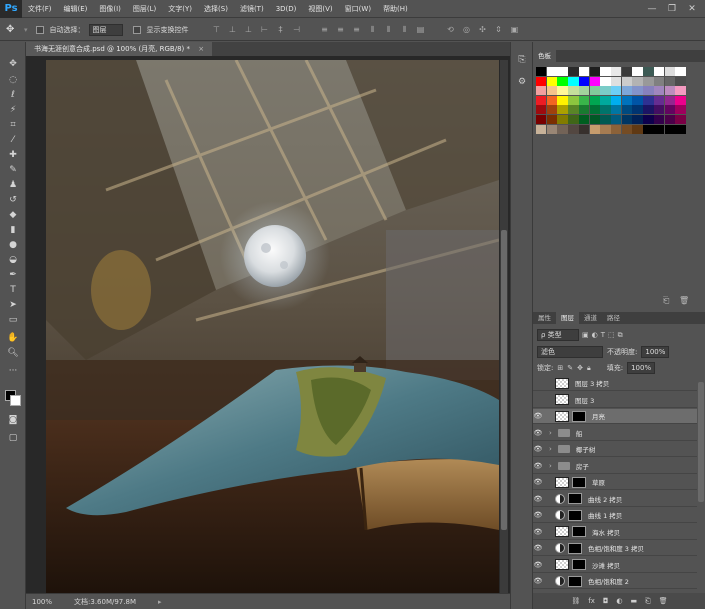  Describe the element at coordinates (595, 335) in the screenshot. I see `filter-adjust-icon: ◐` at that location.